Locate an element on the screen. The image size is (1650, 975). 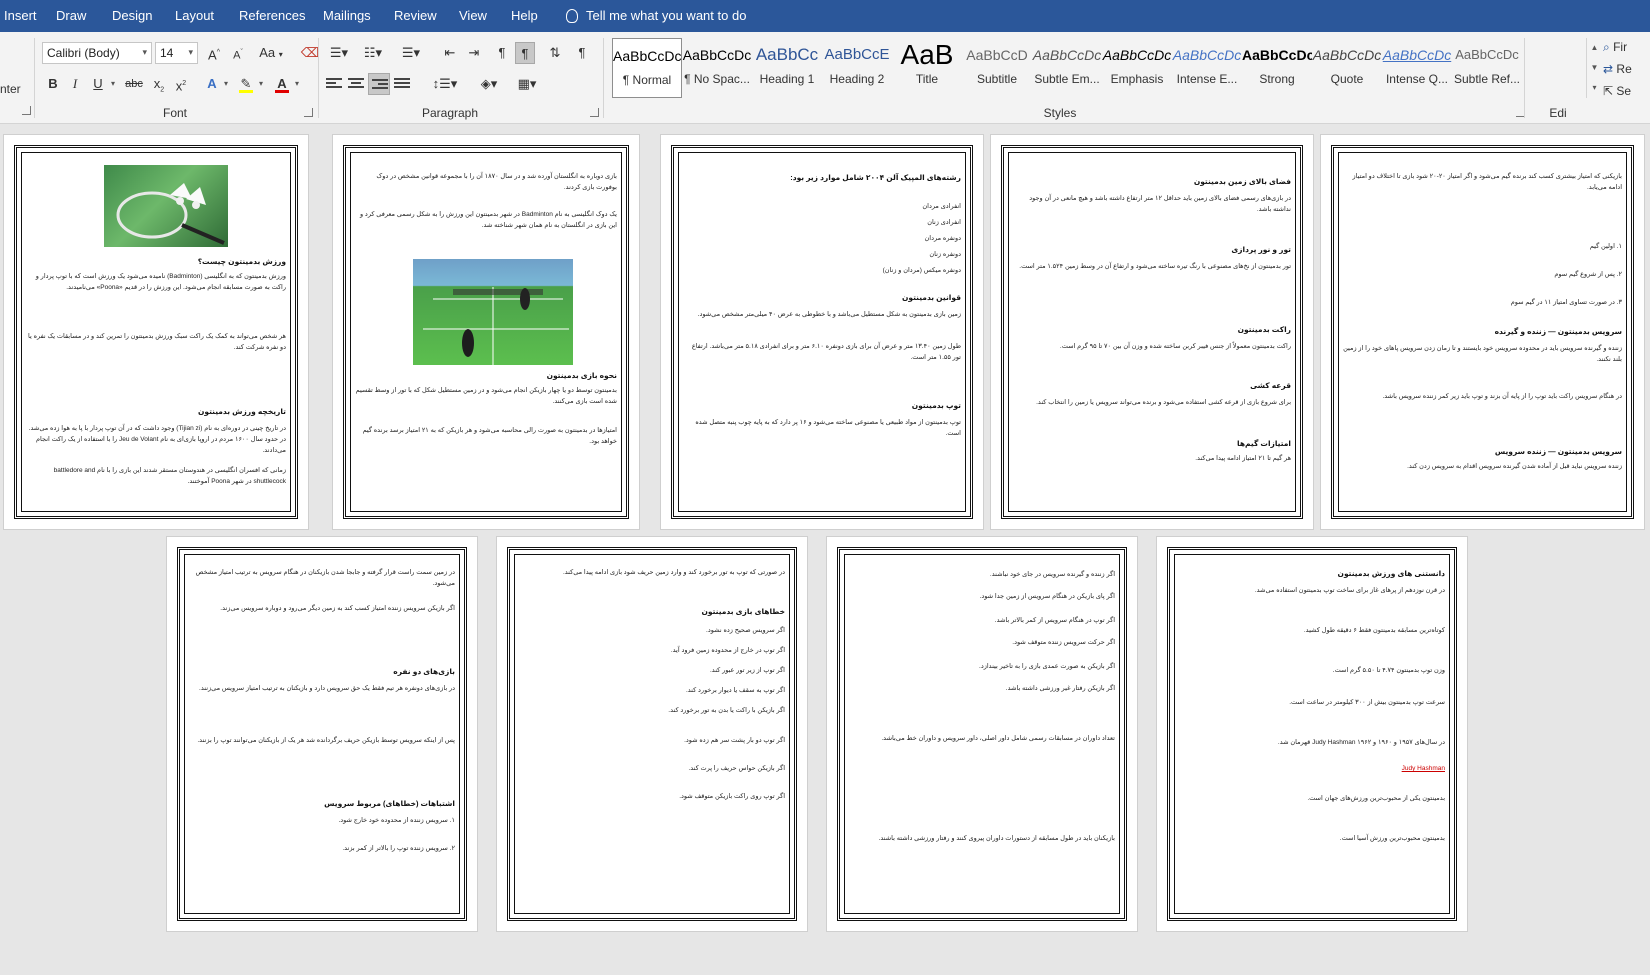
page7-item-1: اگر سرویس صحیح زده نشود. is located at coordinates (745, 630).